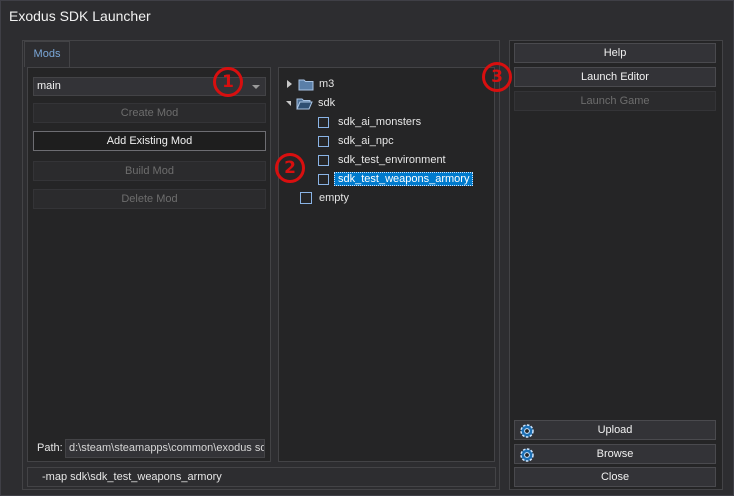 This screenshot has height=496, width=734. What do you see at coordinates (149, 141) in the screenshot?
I see `add-existing-mod-button: Add Existing Mod` at bounding box center [149, 141].